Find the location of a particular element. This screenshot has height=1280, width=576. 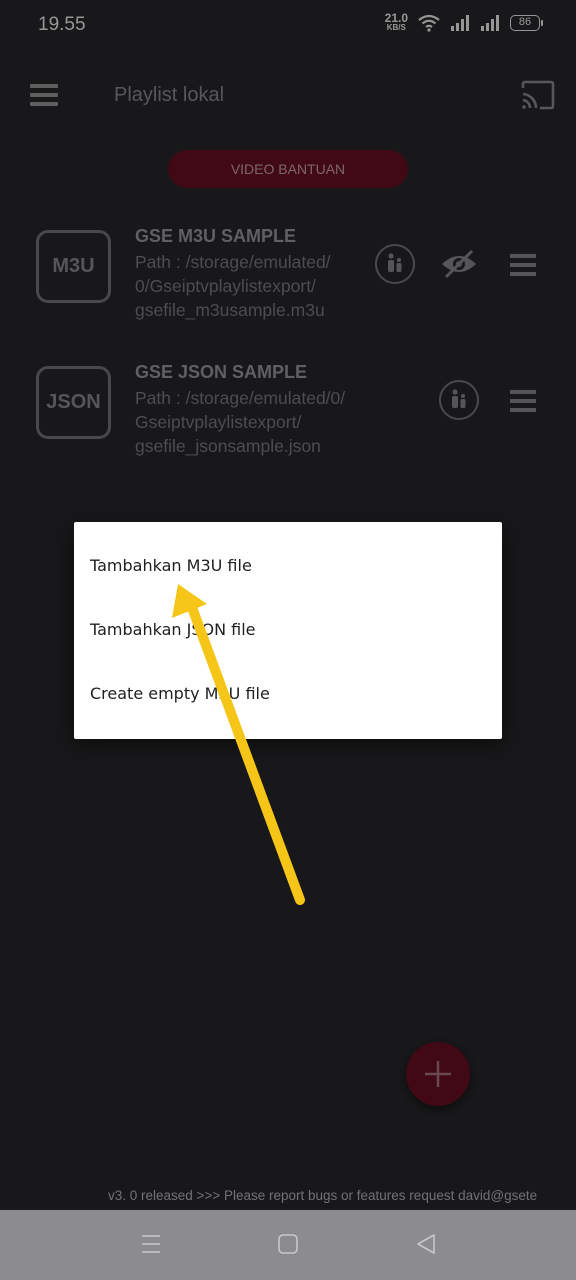

recent-apps-icon is located at coordinates (151, 1244).